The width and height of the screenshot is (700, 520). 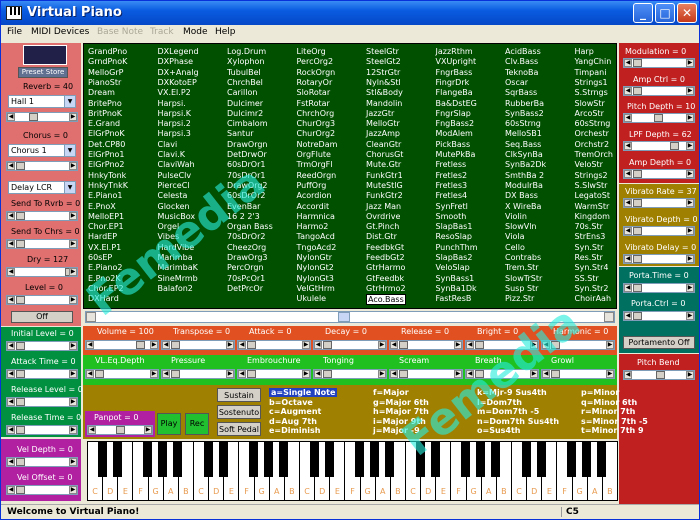 I want to click on instrument-item: CleanGtr, so click(x=383, y=144).